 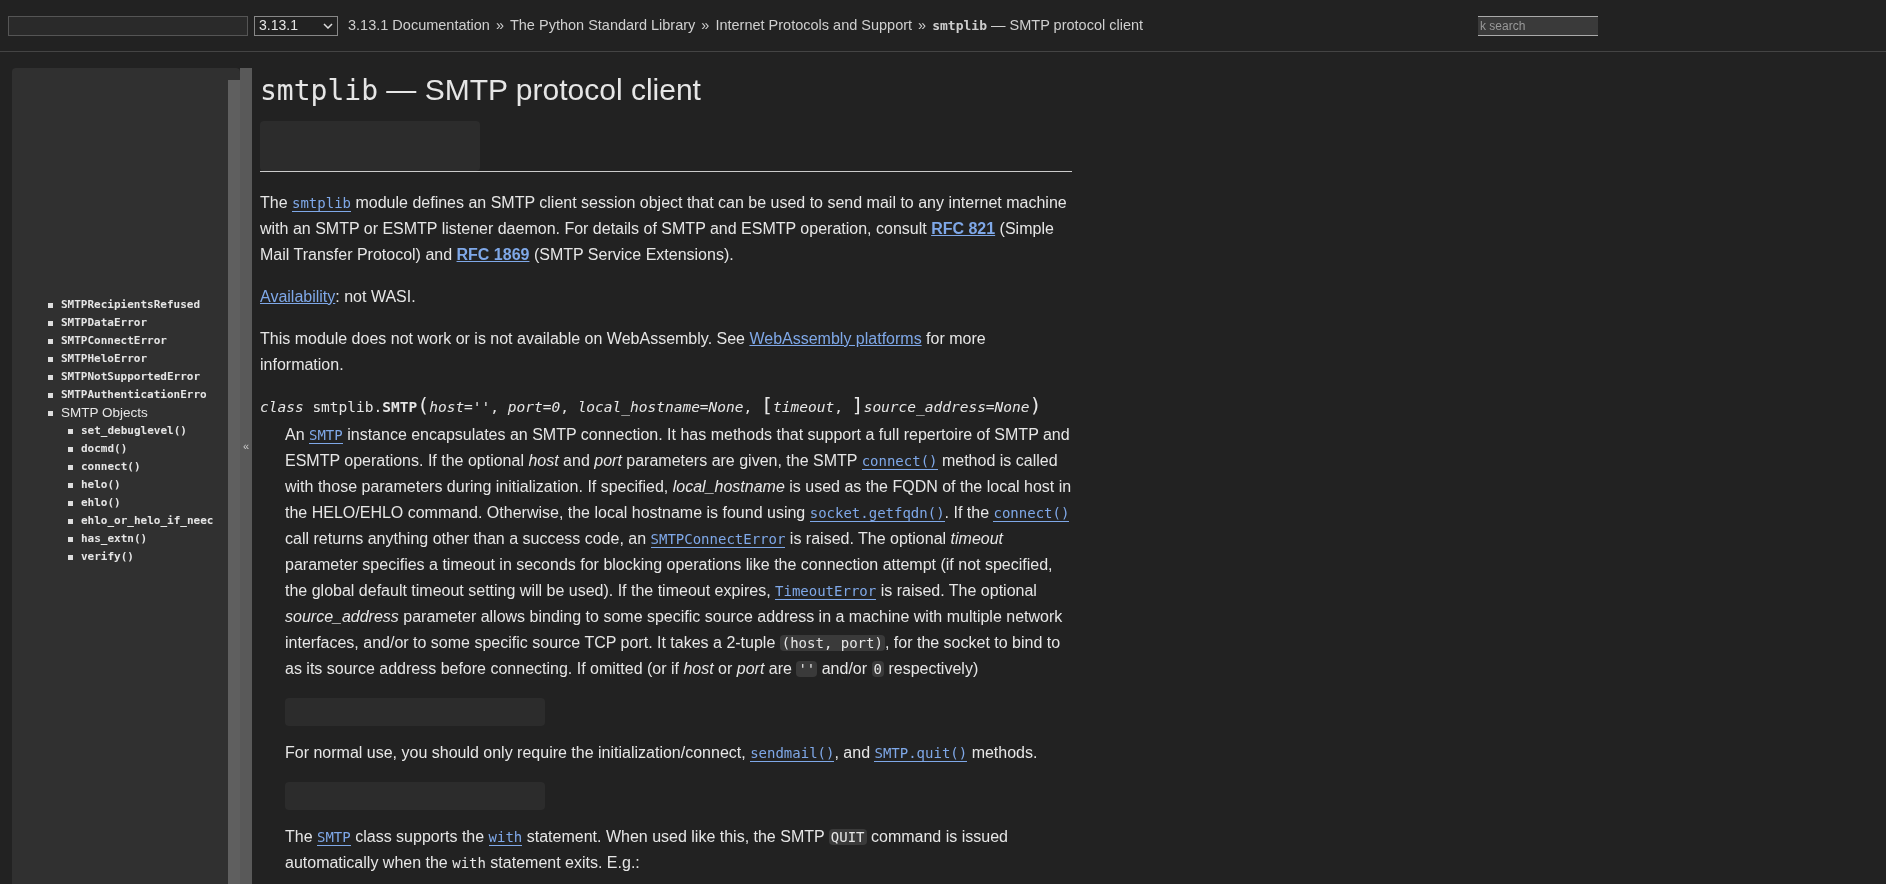 I want to click on code-link: socket.getfqdn(), so click(x=877, y=513).